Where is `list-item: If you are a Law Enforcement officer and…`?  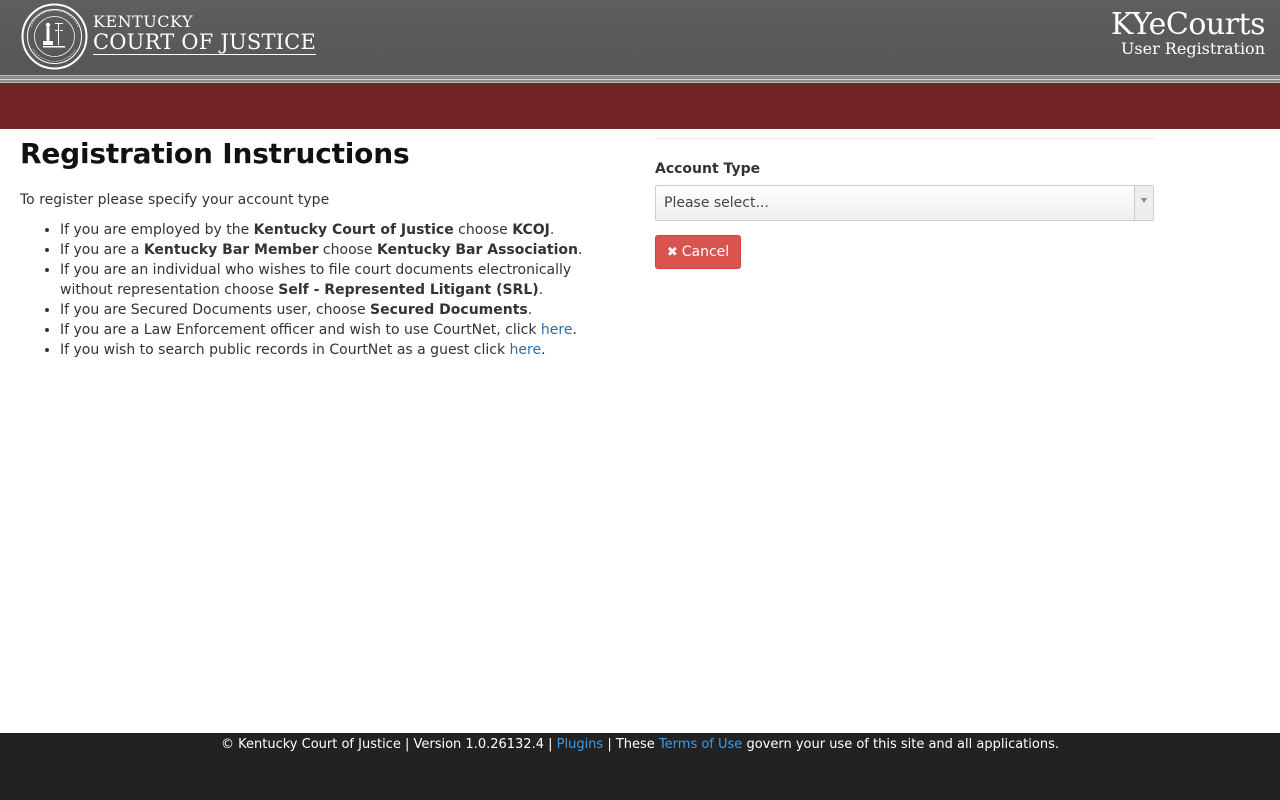 list-item: If you are a Law Enforcement officer and… is located at coordinates (340, 330).